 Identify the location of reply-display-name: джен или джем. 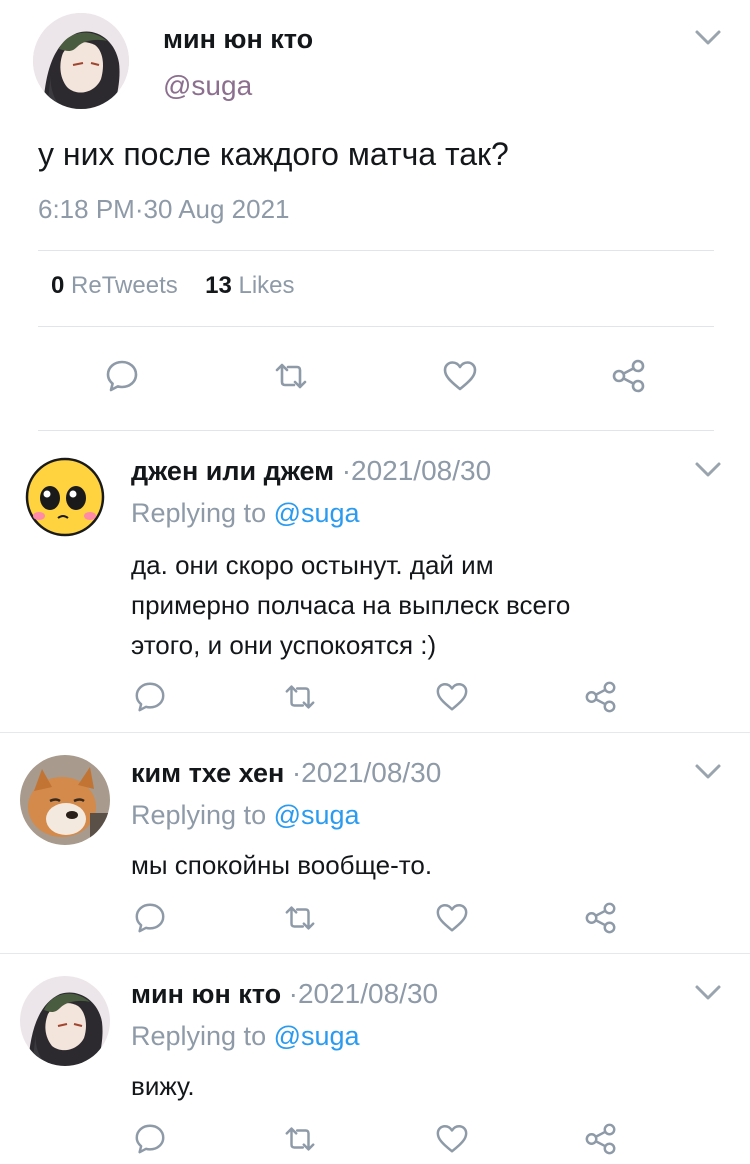
(232, 471).